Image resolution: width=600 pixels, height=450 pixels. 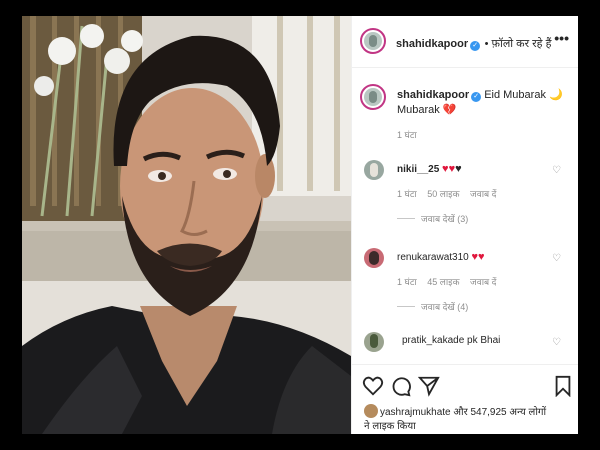 What do you see at coordinates (482, 103) in the screenshot?
I see `caption-text-block: shahidkapoor ✓ Eid Mubarak 🌙 Mubarak 💔` at bounding box center [482, 103].